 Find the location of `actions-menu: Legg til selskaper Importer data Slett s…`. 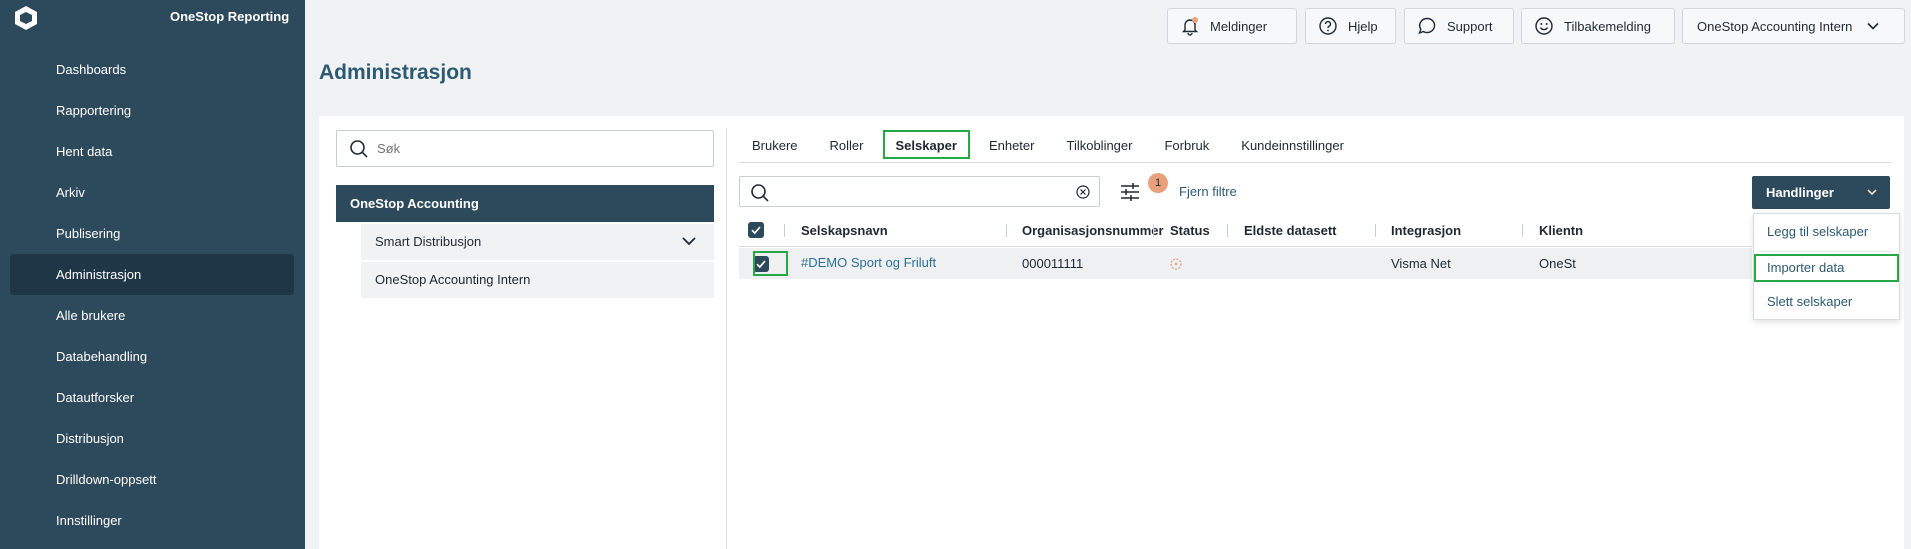

actions-menu: Legg til selskaper Importer data Slett s… is located at coordinates (1826, 266).